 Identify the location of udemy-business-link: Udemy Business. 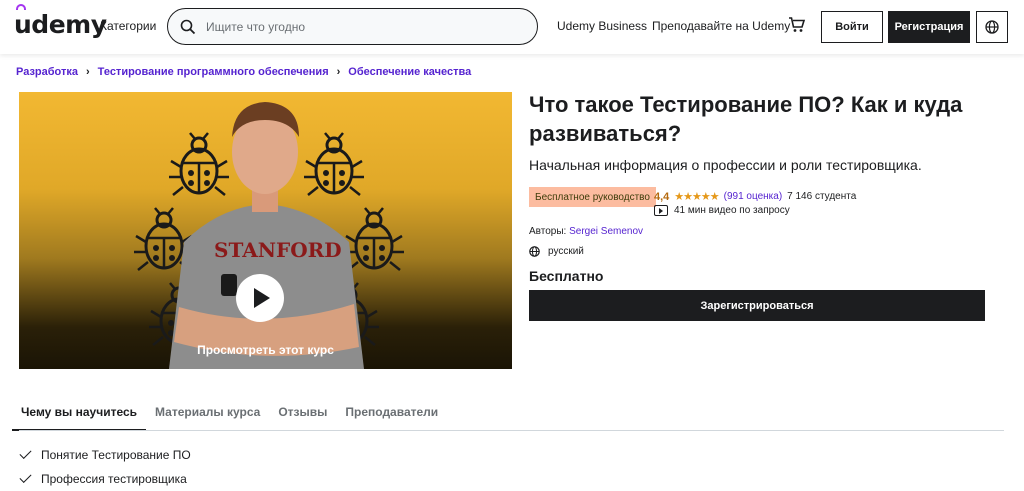
(602, 26).